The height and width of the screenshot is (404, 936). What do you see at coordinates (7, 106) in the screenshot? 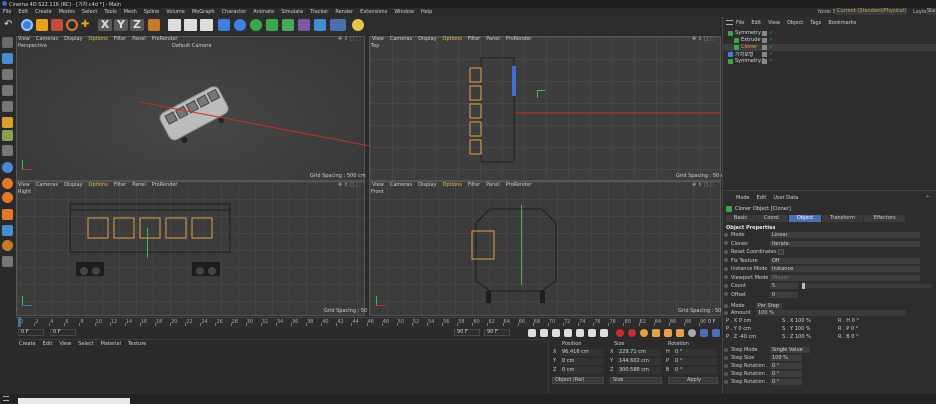
I see `edges-mode-icon` at bounding box center [7, 106].